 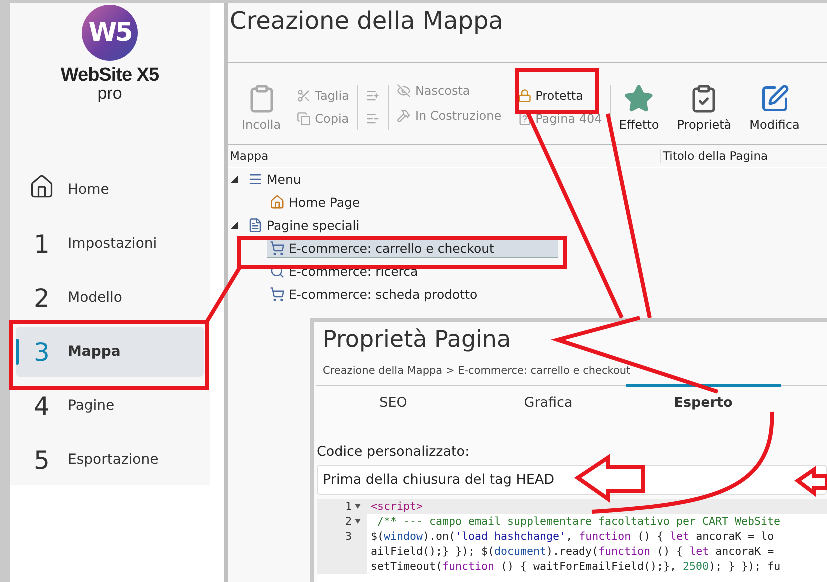 What do you see at coordinates (393, 451) in the screenshot?
I see `field-label: Codice personalizzato:` at bounding box center [393, 451].